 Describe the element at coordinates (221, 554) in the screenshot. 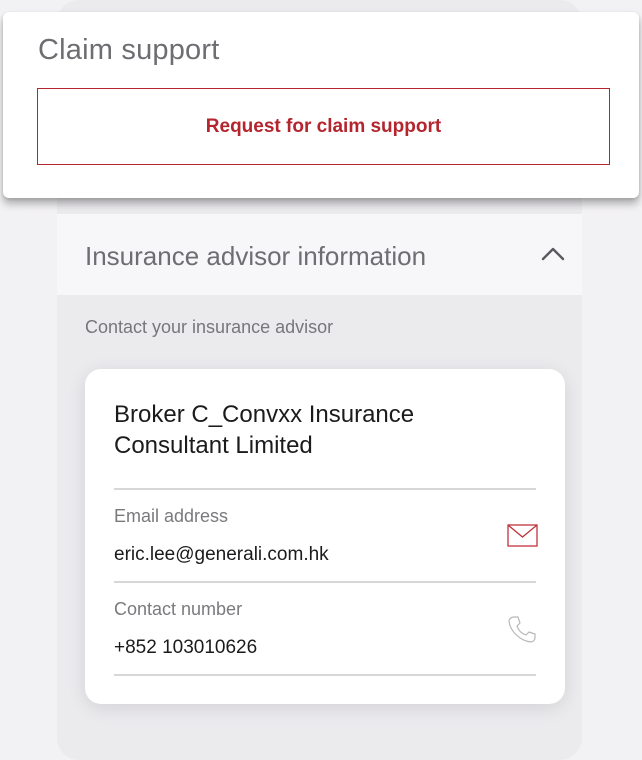

I see `email-value: eric.lee@generali.com.hk` at that location.